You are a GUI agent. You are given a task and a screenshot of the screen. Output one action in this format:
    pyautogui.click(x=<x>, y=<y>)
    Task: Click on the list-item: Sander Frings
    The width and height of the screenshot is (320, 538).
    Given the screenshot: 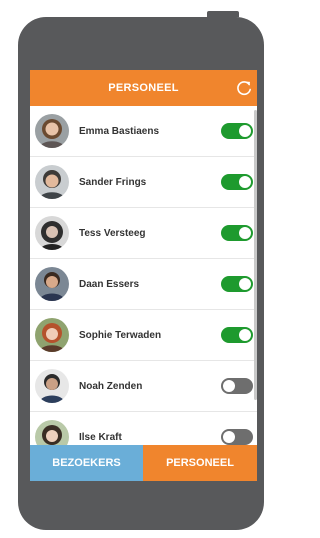 What is the action you would take?
    pyautogui.click(x=143, y=182)
    